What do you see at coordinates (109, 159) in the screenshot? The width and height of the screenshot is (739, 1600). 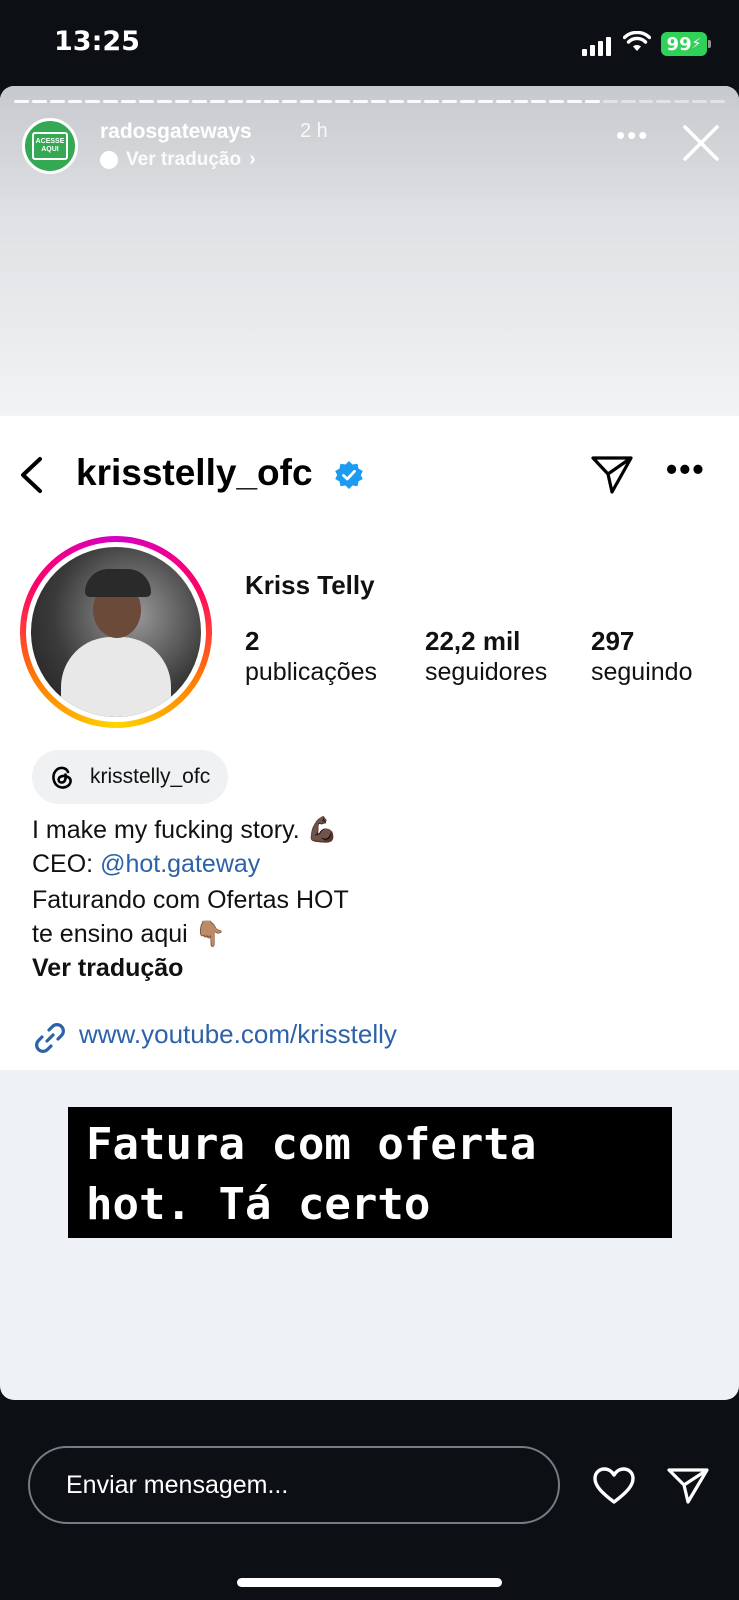 I see `translate-icon` at bounding box center [109, 159].